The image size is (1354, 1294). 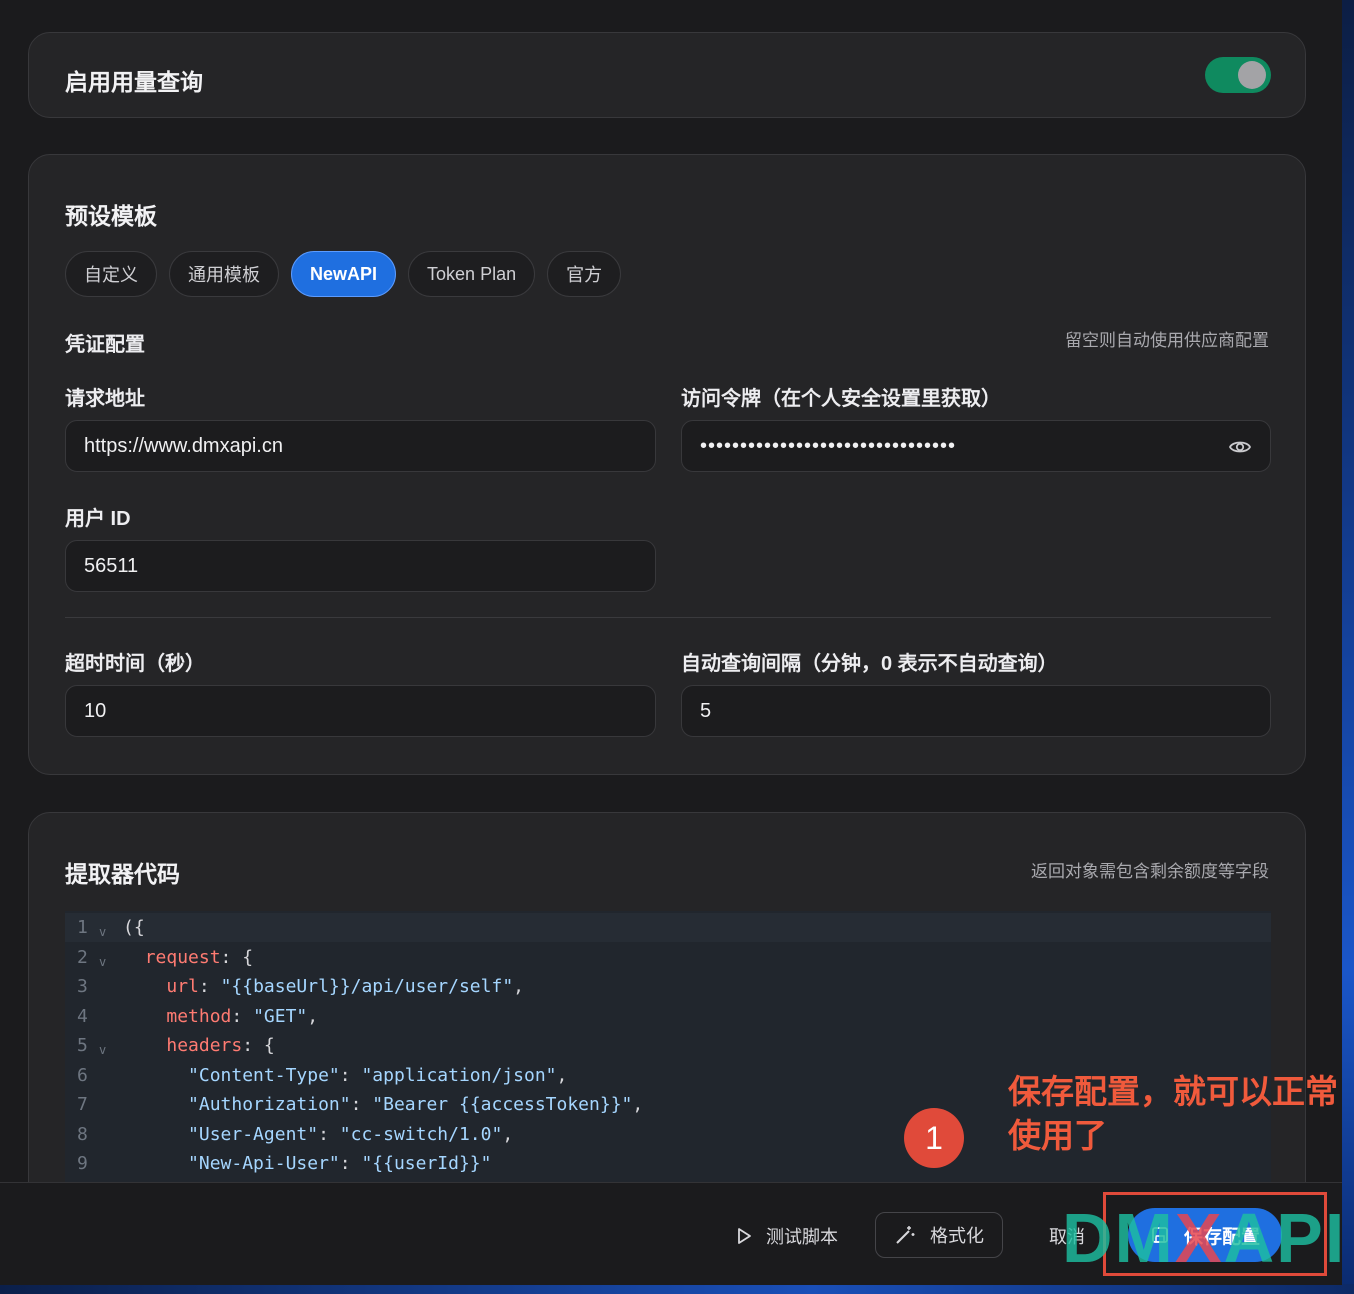 I want to click on code-text: ({, so click(x=134, y=927).